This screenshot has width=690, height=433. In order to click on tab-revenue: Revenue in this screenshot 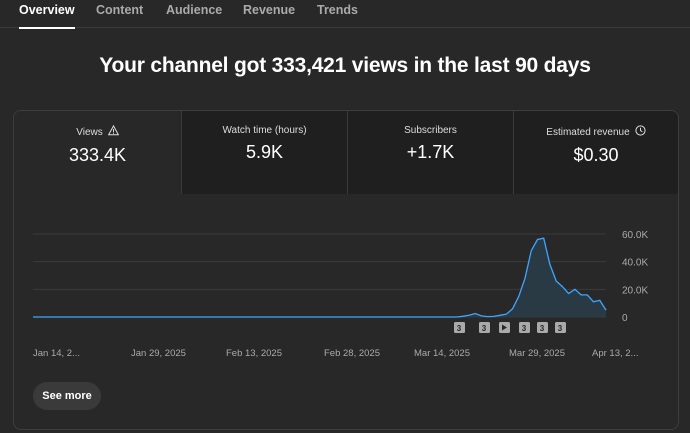, I will do `click(269, 15)`.